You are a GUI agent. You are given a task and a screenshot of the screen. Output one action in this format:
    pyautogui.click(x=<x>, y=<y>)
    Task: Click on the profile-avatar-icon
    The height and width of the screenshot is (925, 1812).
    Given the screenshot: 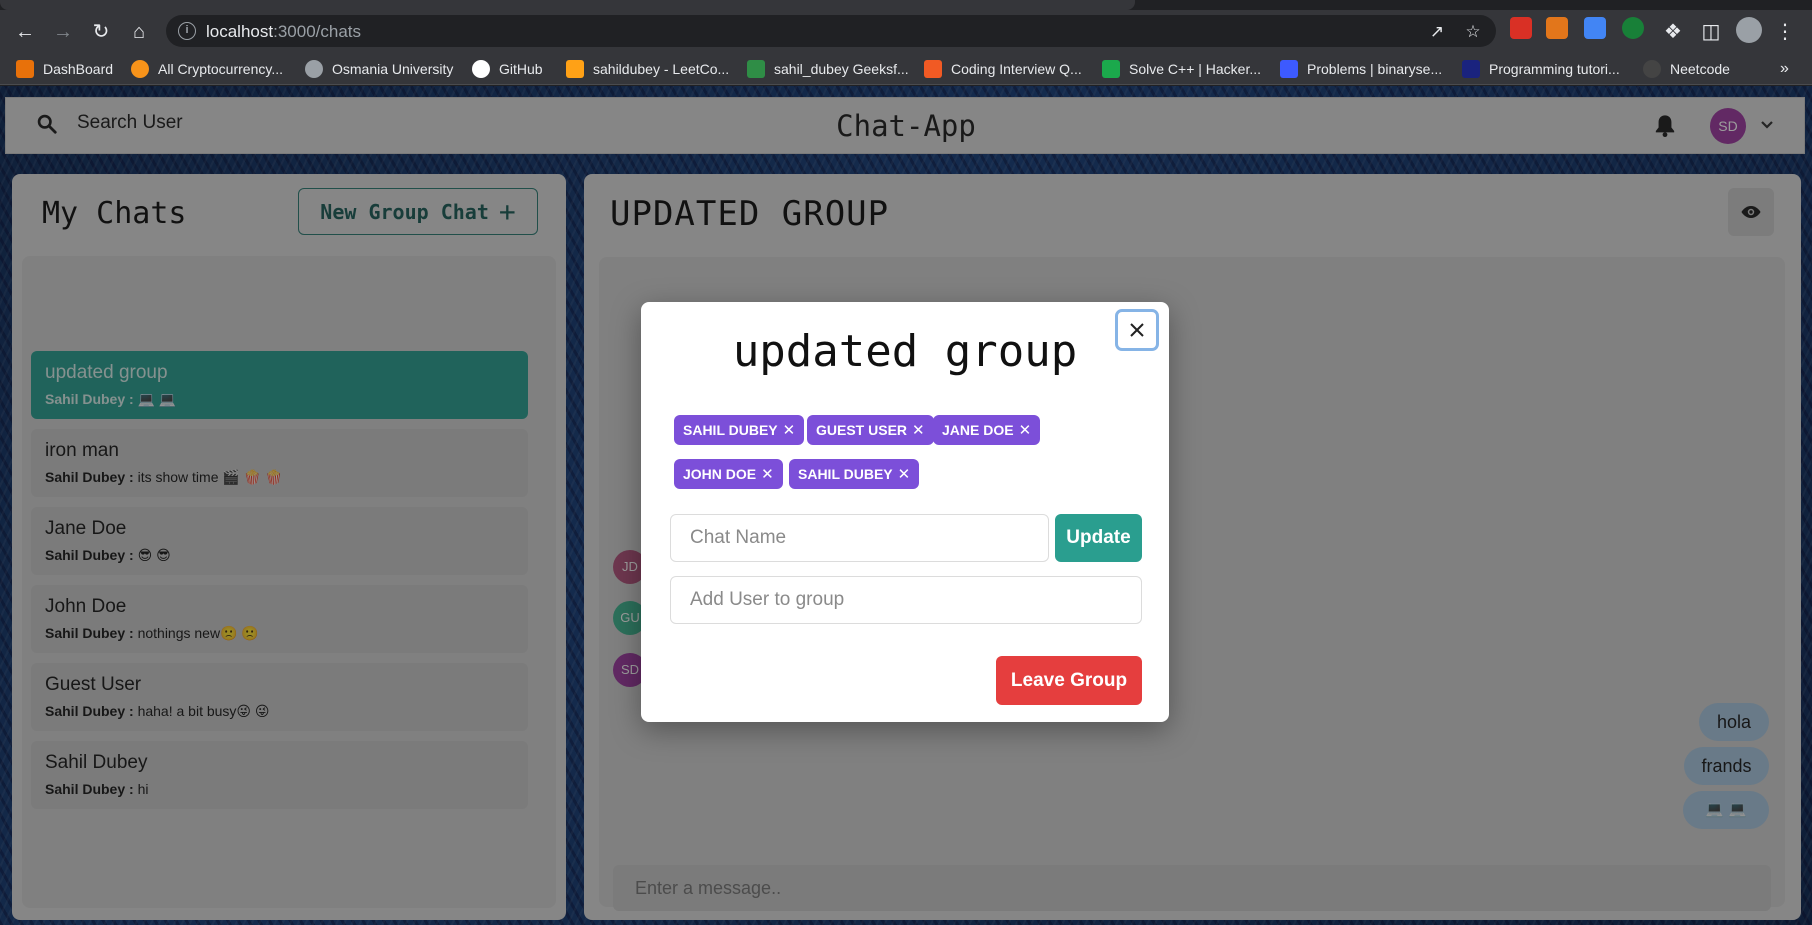 What is the action you would take?
    pyautogui.click(x=1749, y=30)
    